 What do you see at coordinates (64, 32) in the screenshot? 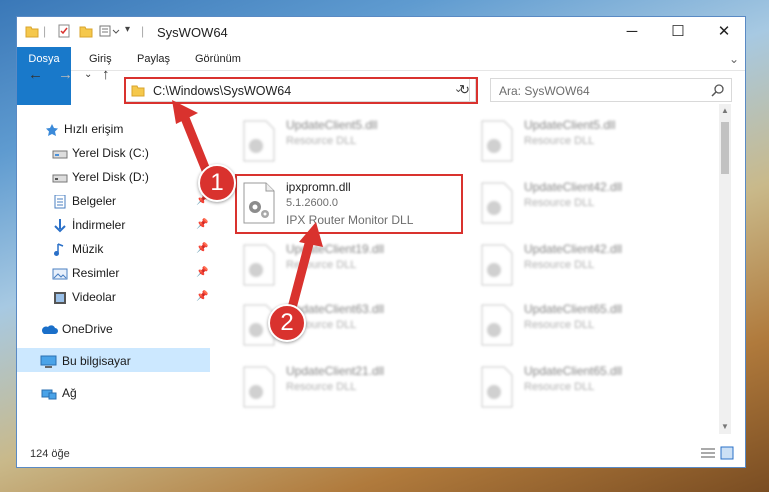
I see `properties-icon` at bounding box center [64, 32].